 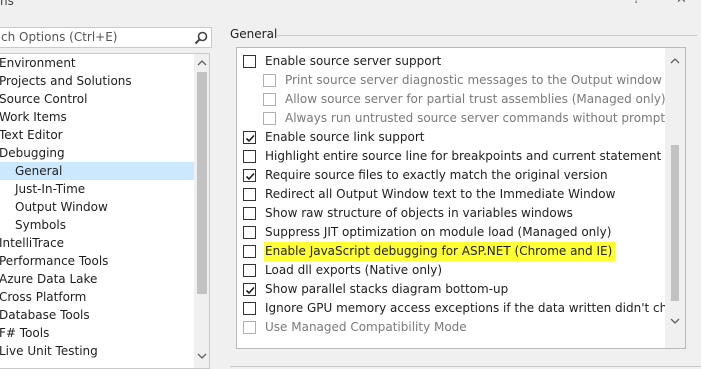 I want to click on search-placeholder: ch Options (Ctrl+E), so click(x=59, y=37).